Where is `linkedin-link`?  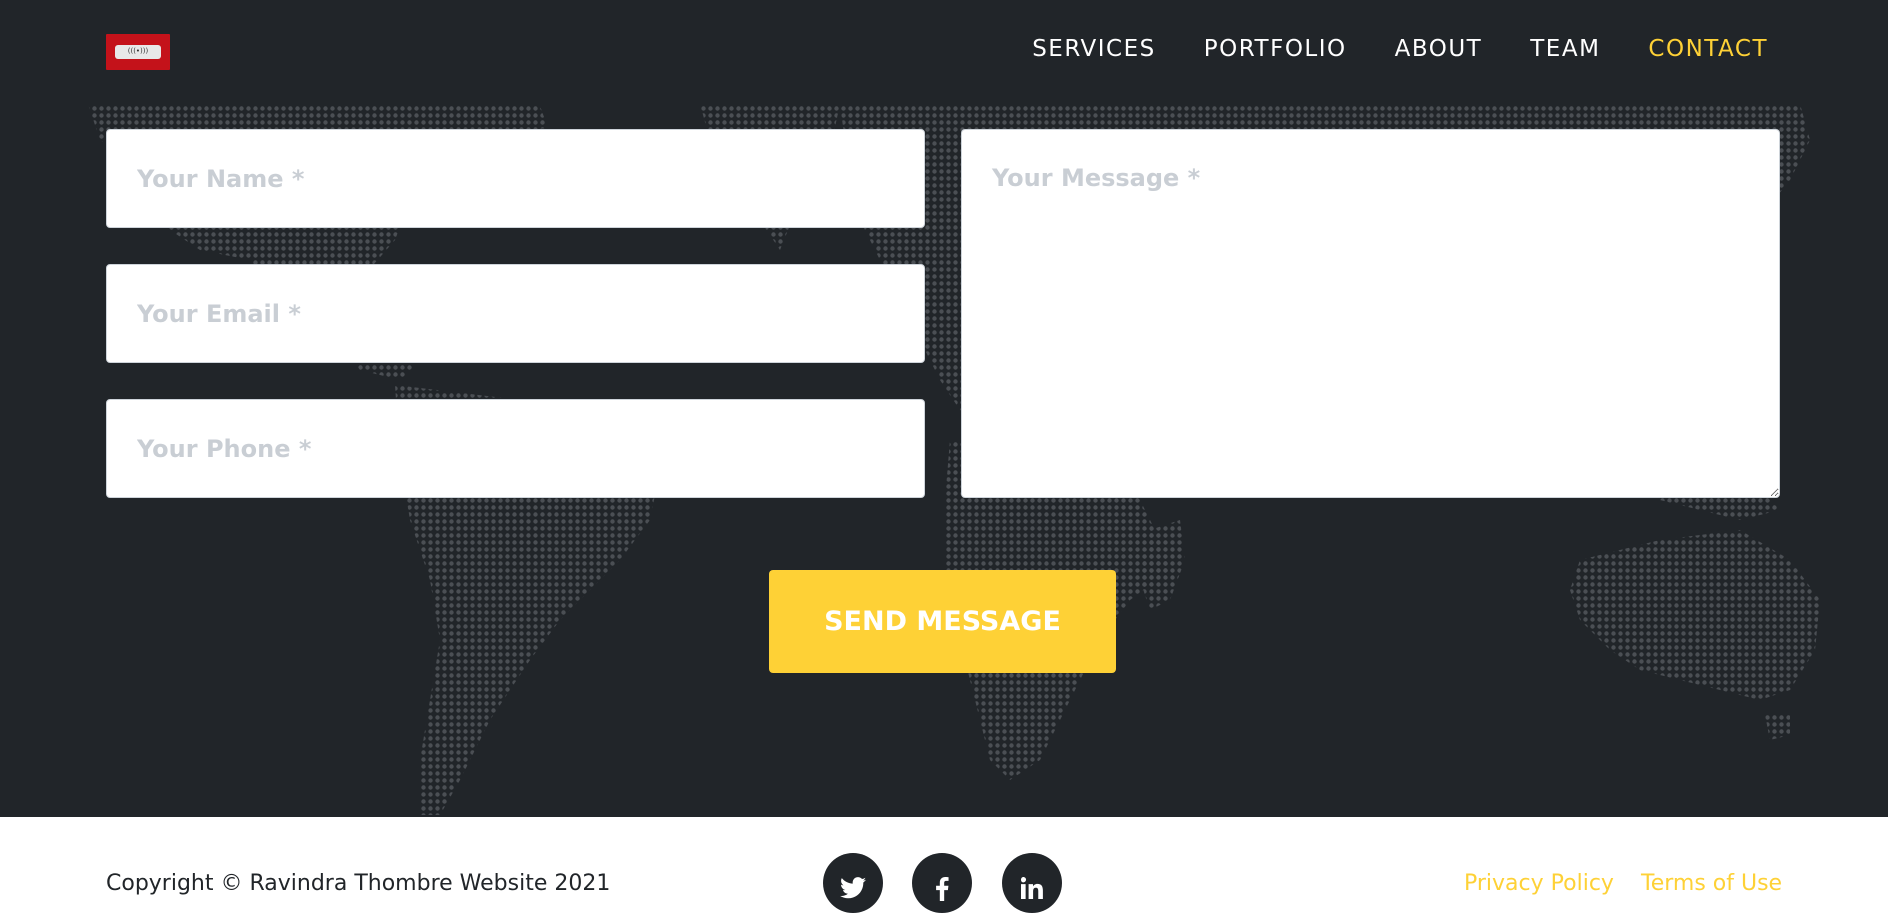
linkedin-link is located at coordinates (1032, 883).